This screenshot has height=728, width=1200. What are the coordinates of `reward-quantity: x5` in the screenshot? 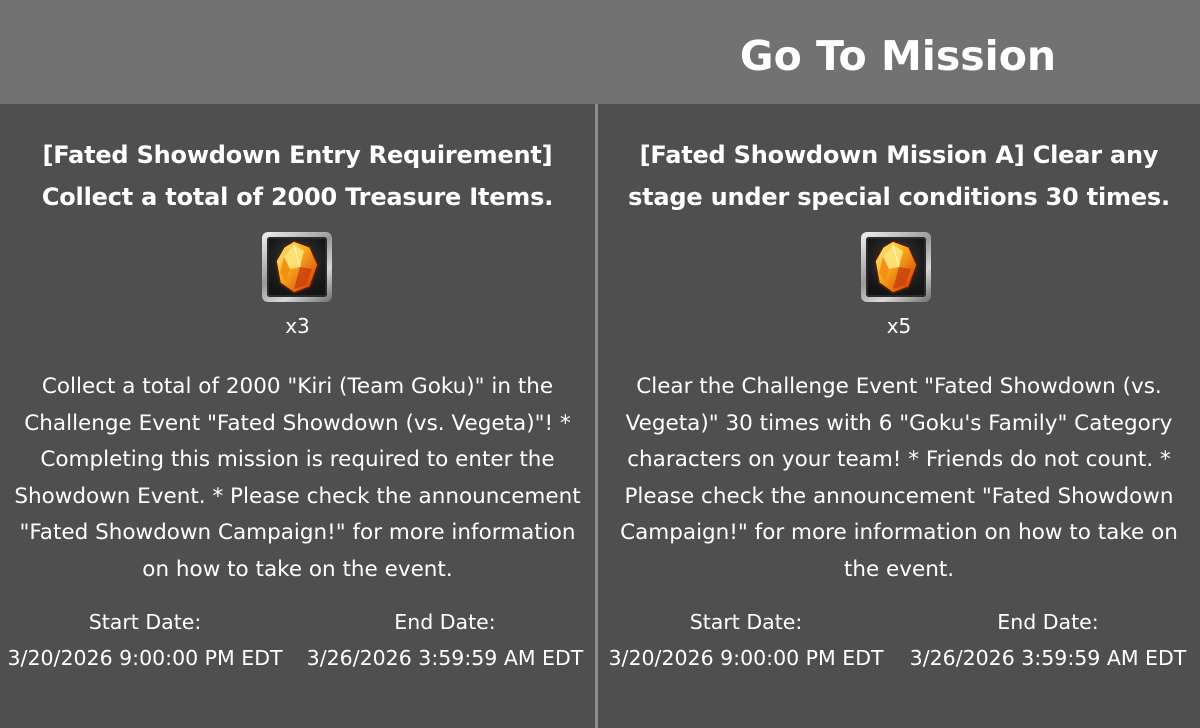 It's located at (899, 326).